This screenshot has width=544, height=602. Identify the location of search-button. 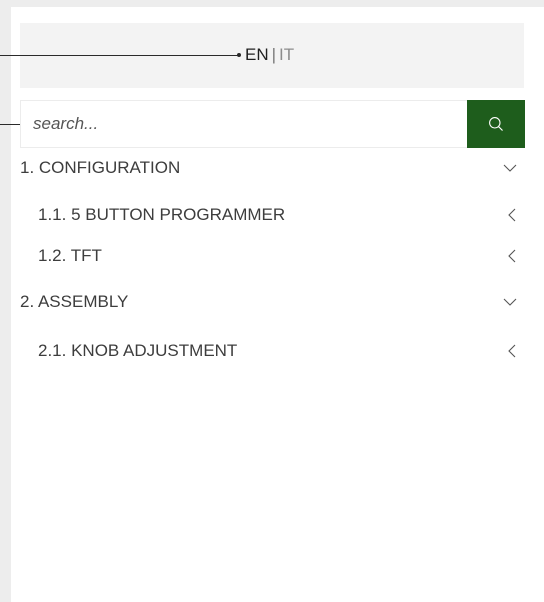
(496, 124).